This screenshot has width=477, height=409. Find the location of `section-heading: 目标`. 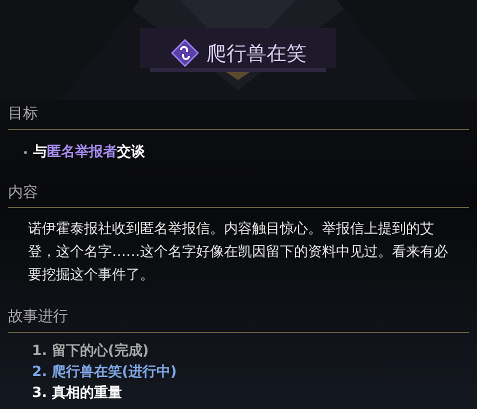

section-heading: 目标 is located at coordinates (238, 116).